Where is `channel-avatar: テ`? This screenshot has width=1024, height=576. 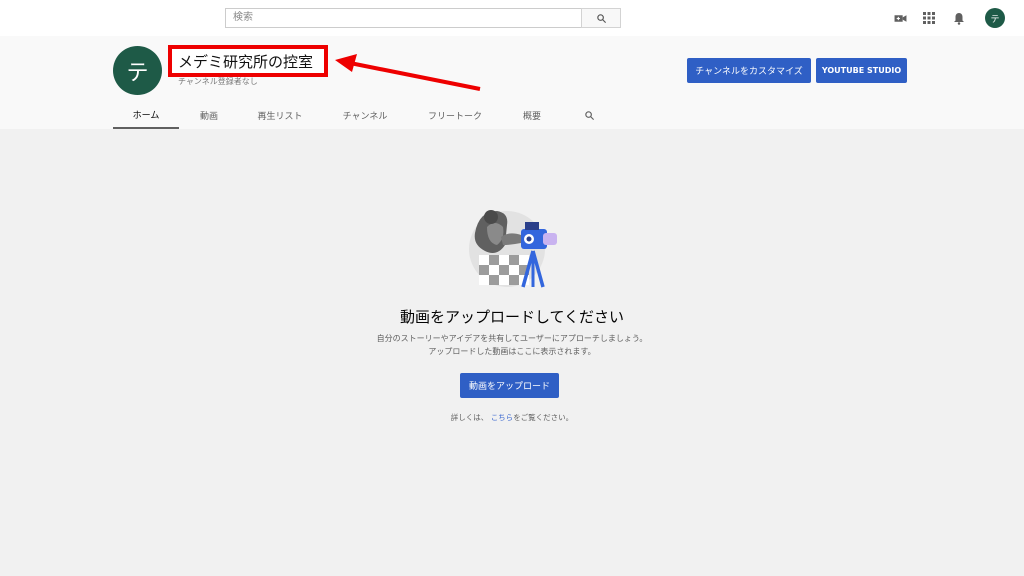
channel-avatar: テ is located at coordinates (137, 70).